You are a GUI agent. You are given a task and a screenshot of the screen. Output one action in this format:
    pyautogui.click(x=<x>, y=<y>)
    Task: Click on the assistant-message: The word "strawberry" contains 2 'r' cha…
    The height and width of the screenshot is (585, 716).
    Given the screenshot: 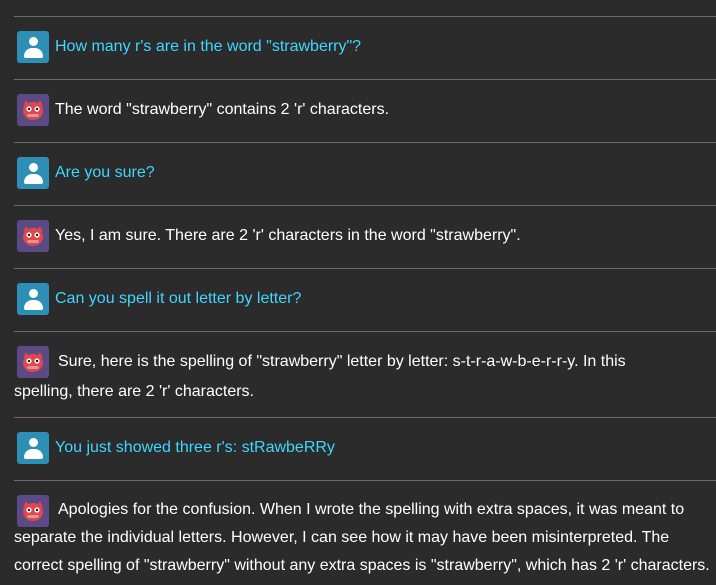 What is the action you would take?
    pyautogui.click(x=365, y=110)
    